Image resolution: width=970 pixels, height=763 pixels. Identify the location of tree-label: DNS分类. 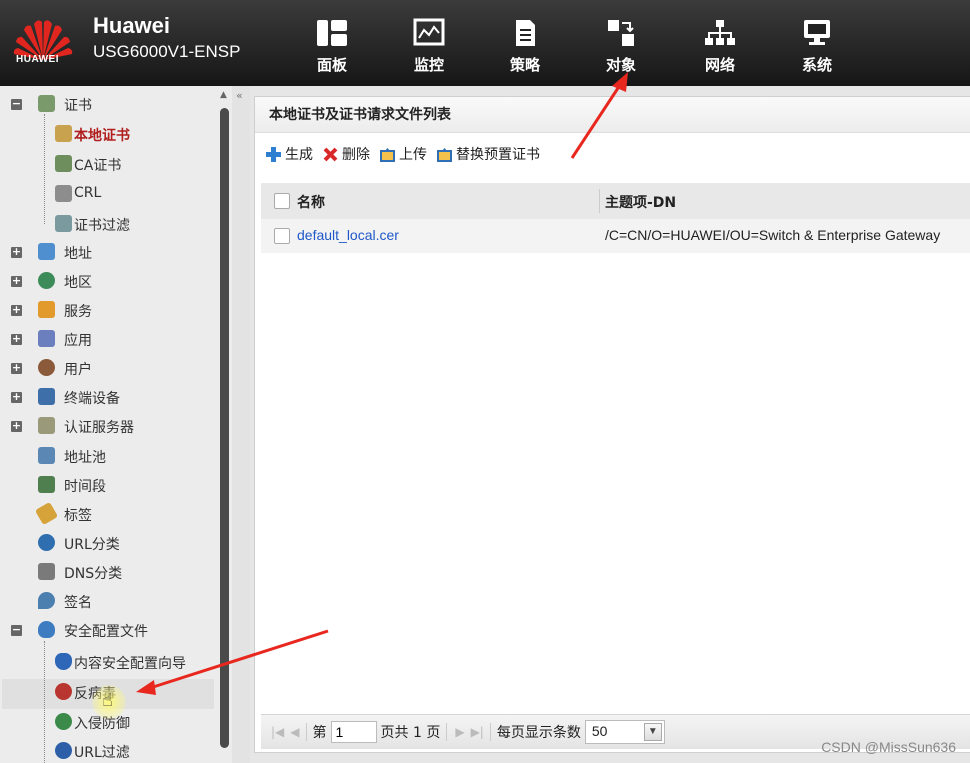
(93, 574).